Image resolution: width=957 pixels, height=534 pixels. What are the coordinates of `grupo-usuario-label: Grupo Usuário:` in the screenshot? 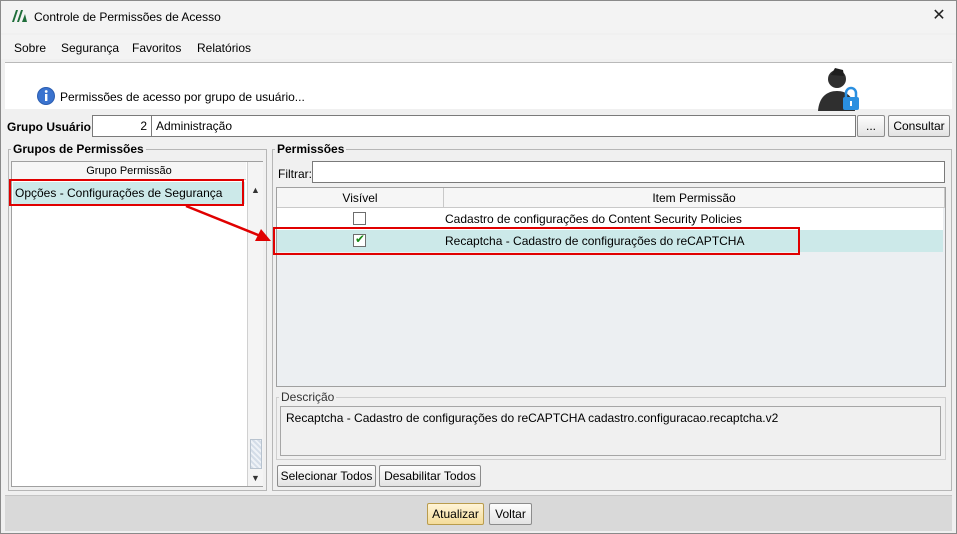 It's located at (51, 127).